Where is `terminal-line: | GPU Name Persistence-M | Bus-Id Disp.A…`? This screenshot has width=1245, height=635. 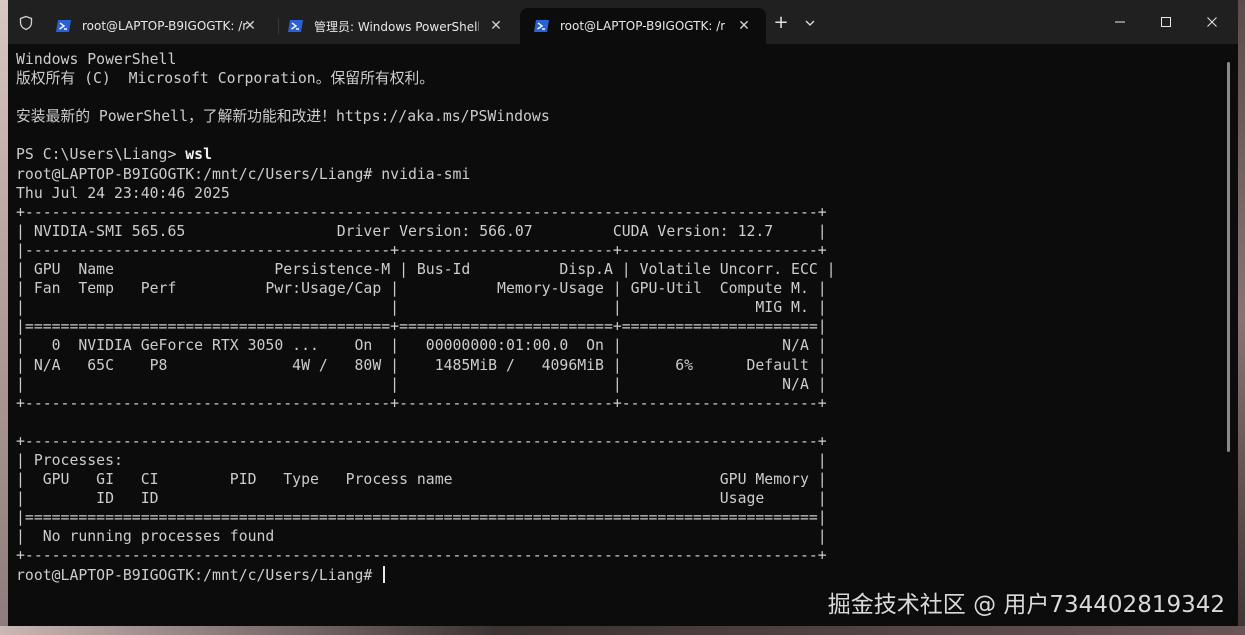
terminal-line: | GPU Name Persistence-M | Bus-Id Disp.A… is located at coordinates (426, 270).